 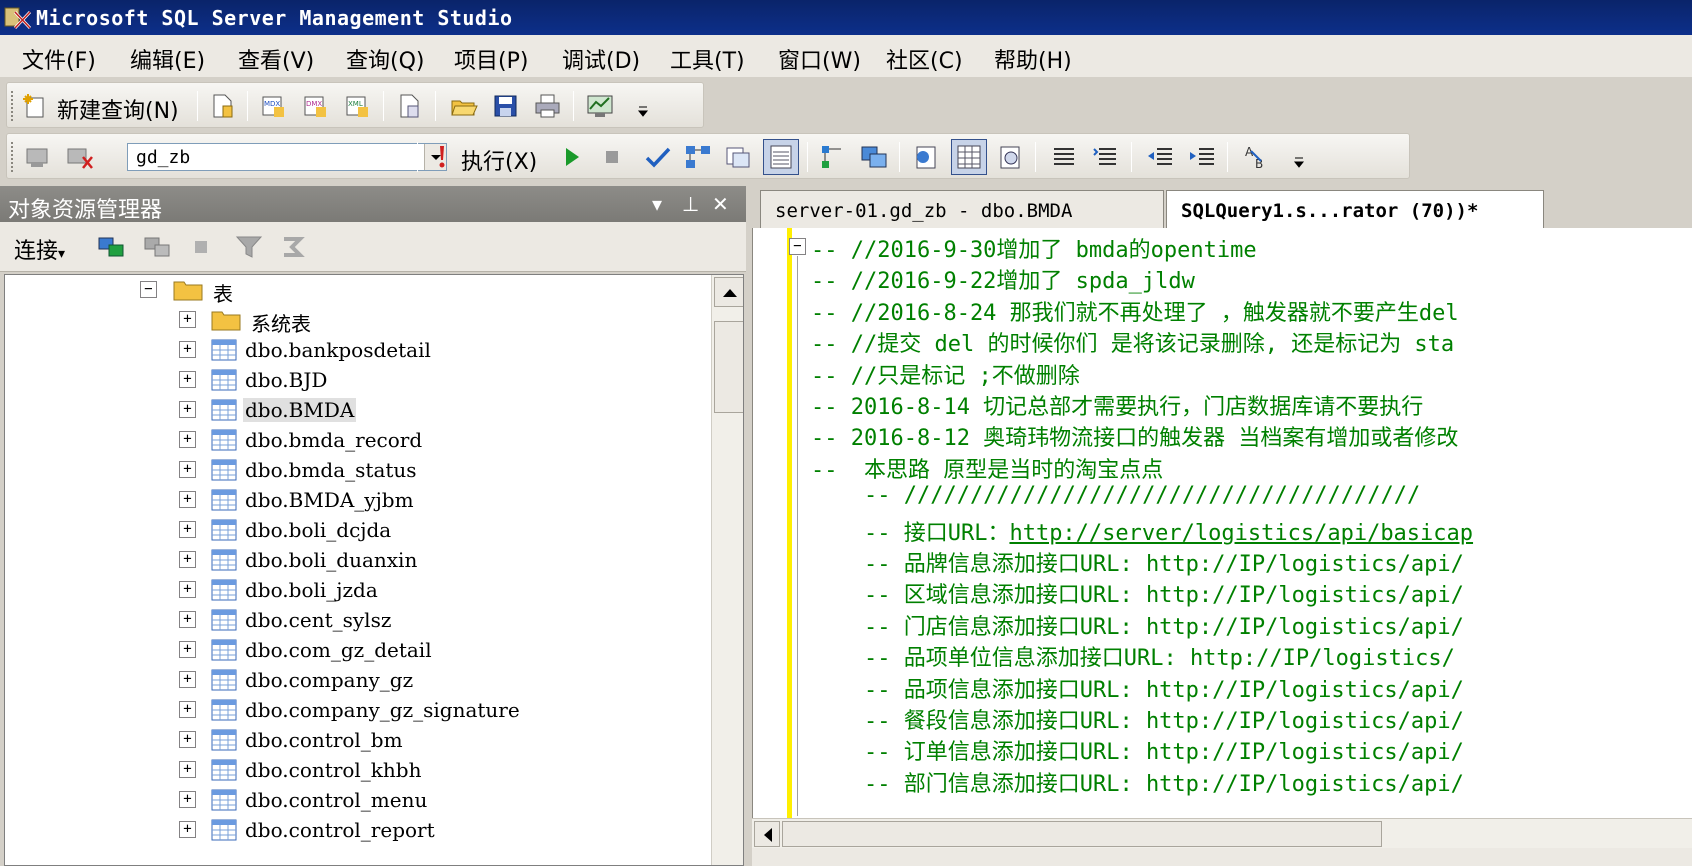 I want to click on specify-values-ab-icon: AB, so click(x=1256, y=157).